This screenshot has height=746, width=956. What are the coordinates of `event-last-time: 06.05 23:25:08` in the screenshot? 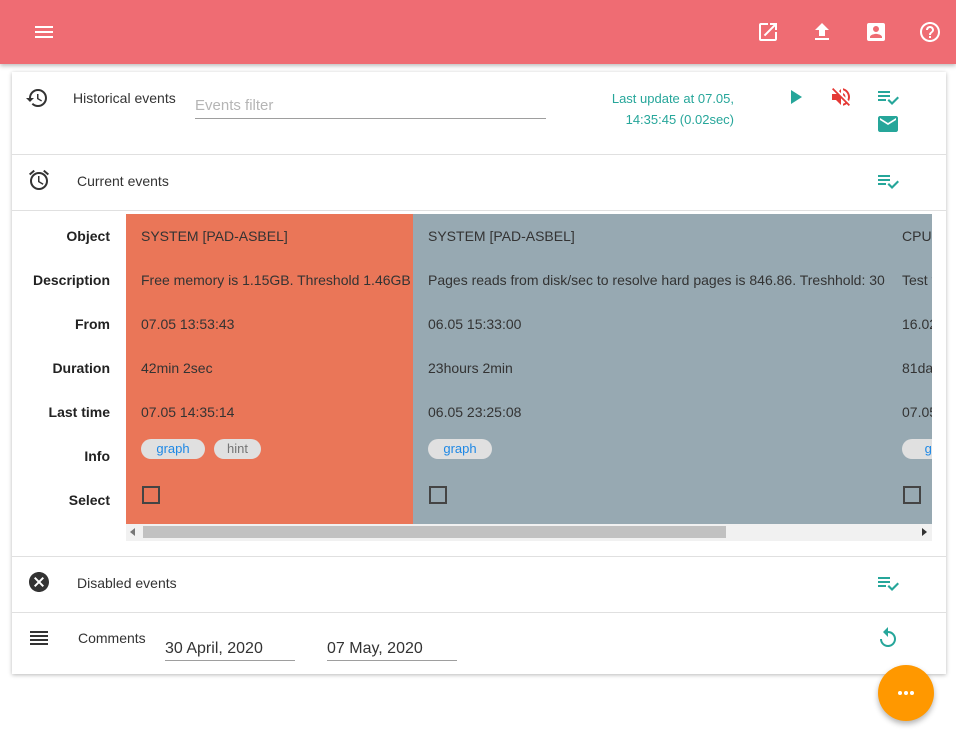 It's located at (475, 412).